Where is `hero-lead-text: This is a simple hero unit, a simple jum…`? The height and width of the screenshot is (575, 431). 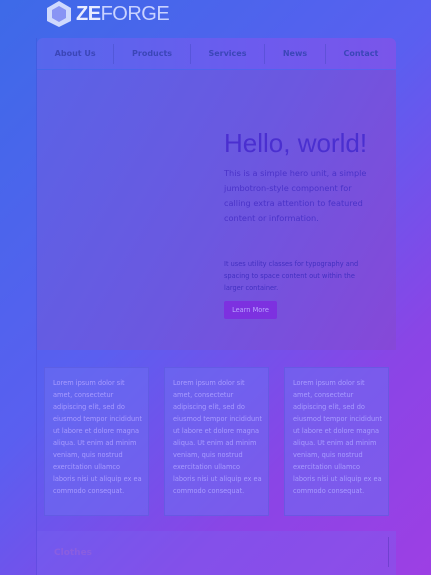 hero-lead-text: This is a simple hero unit, a simple jum… is located at coordinates (295, 195).